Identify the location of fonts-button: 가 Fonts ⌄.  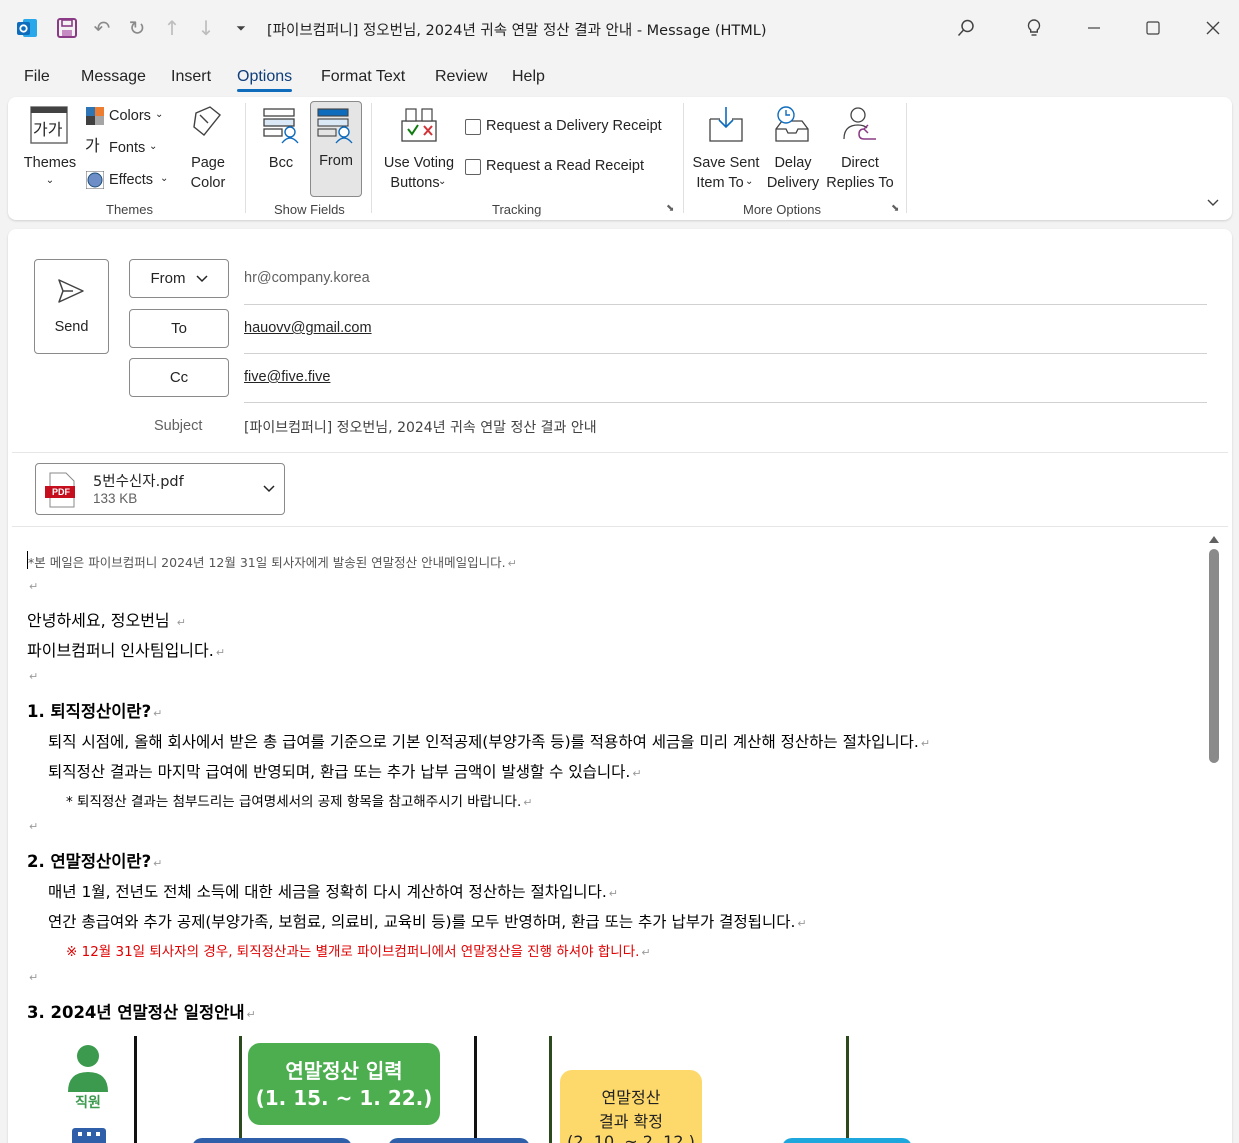
(129, 149).